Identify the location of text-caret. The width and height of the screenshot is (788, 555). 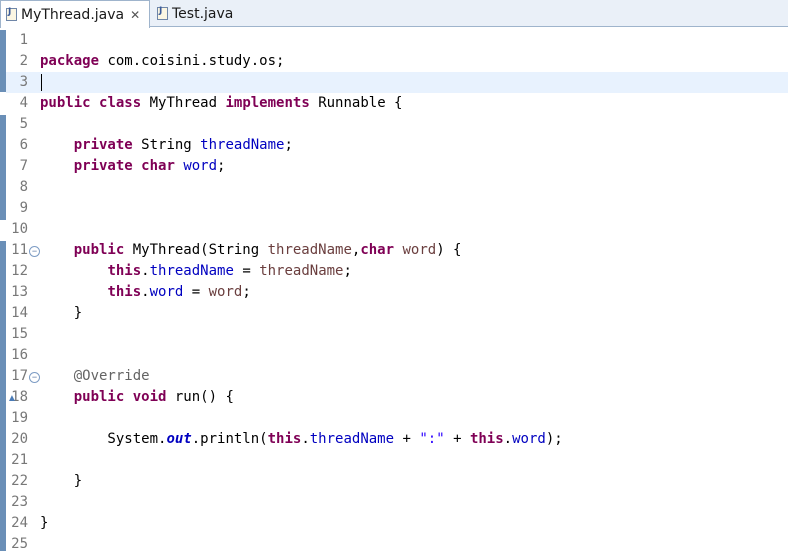
(41, 82).